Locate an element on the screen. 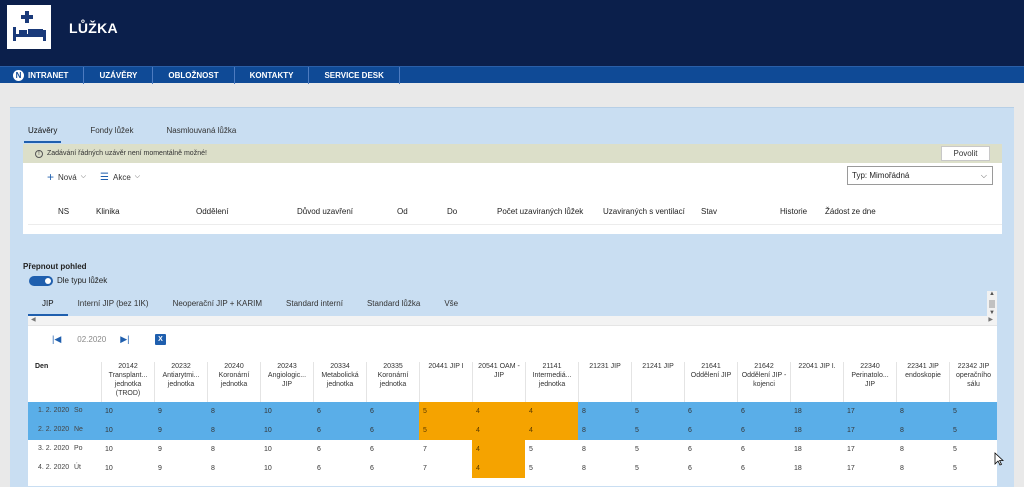 The image size is (1024, 487). tab-jip: JIP is located at coordinates (48, 304).